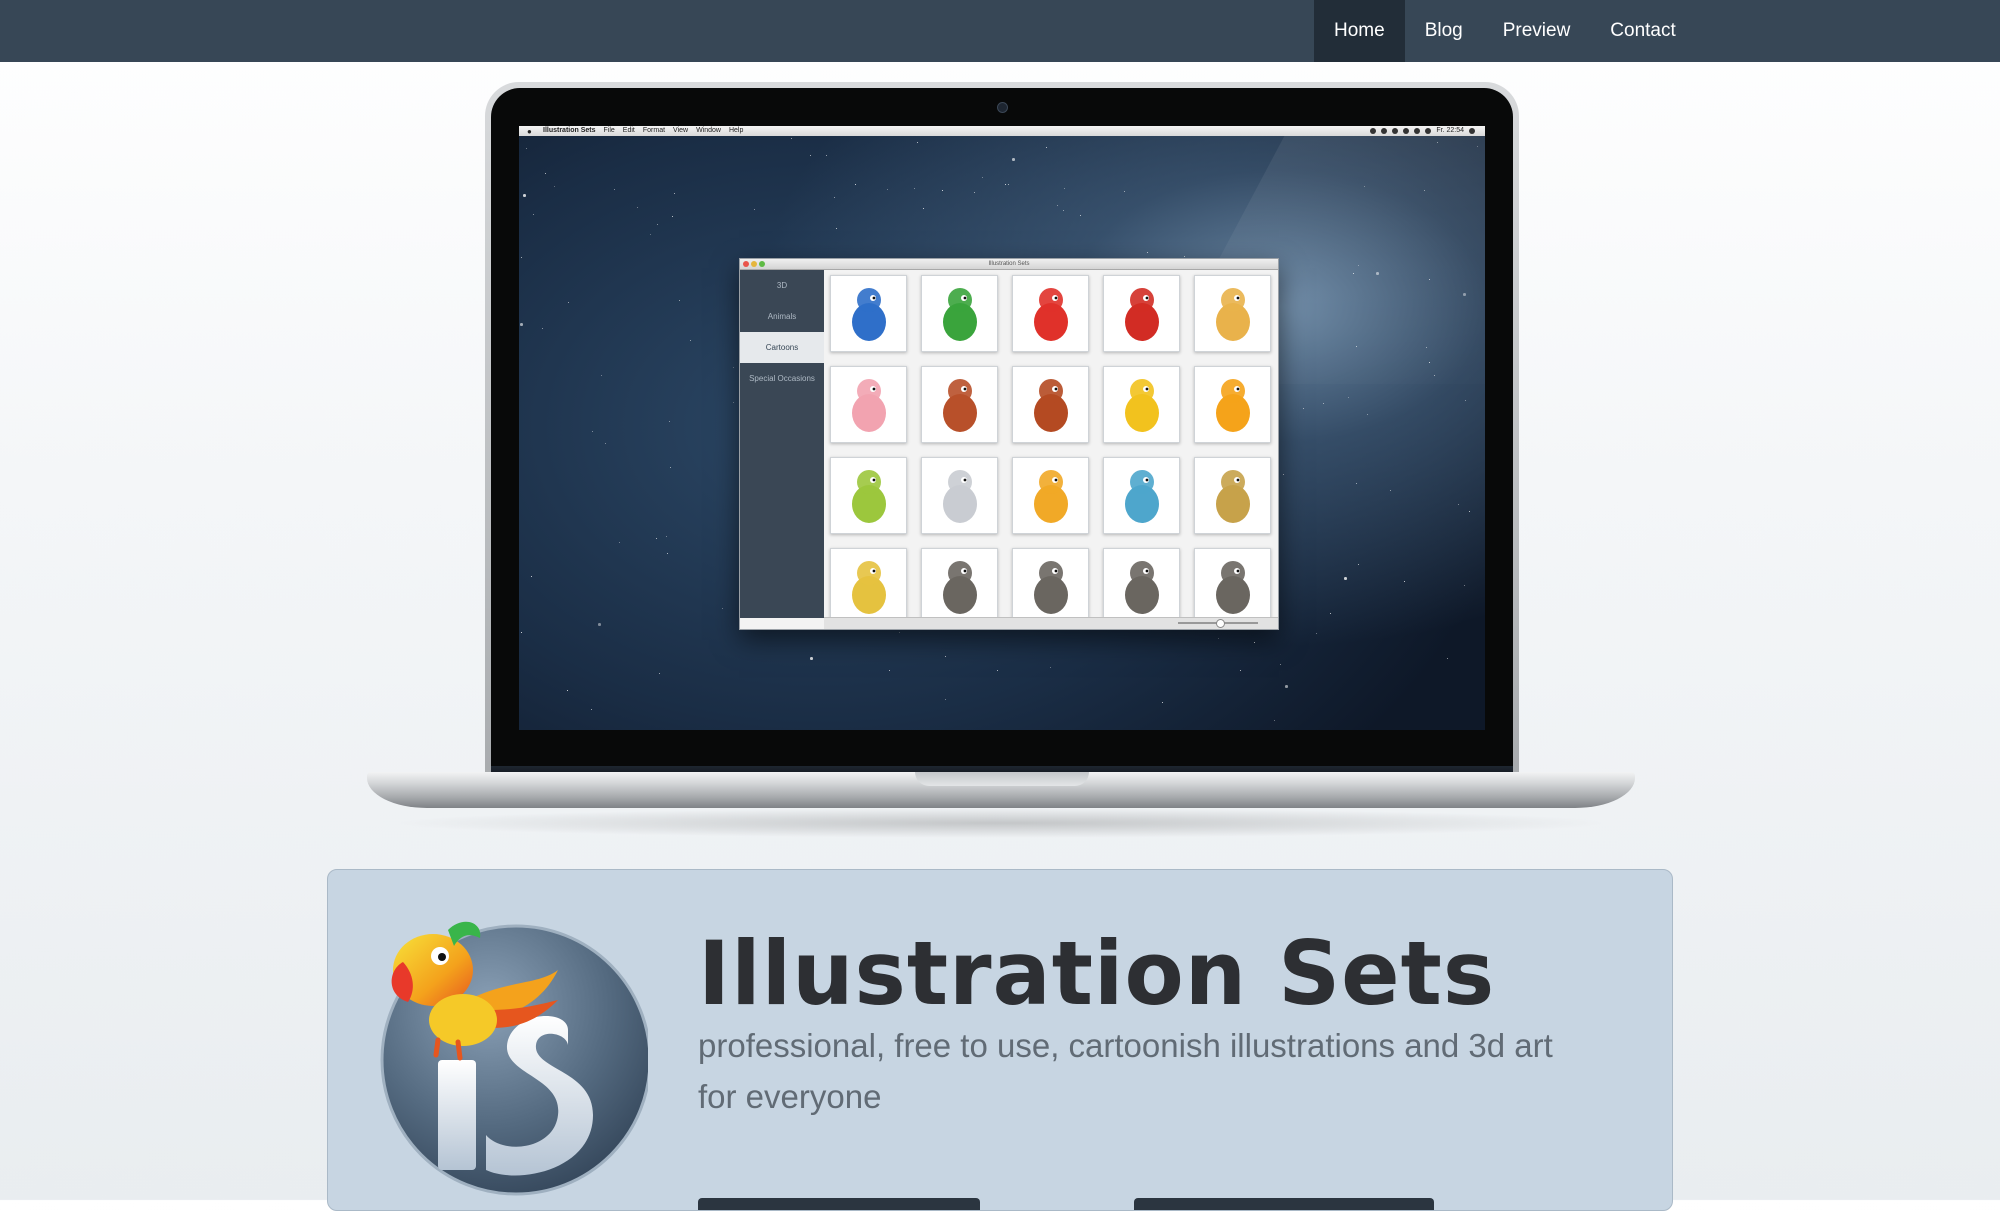 Image resolution: width=2000 pixels, height=1211 pixels. I want to click on sidebar-item-special-occasions: Special Occasions, so click(782, 378).